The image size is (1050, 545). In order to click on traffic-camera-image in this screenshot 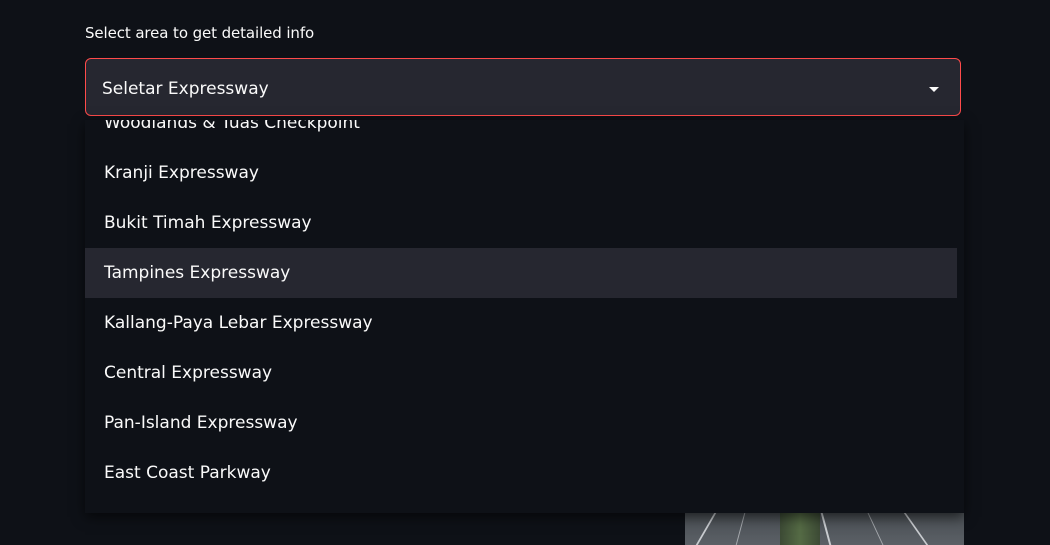, I will do `click(824, 529)`.